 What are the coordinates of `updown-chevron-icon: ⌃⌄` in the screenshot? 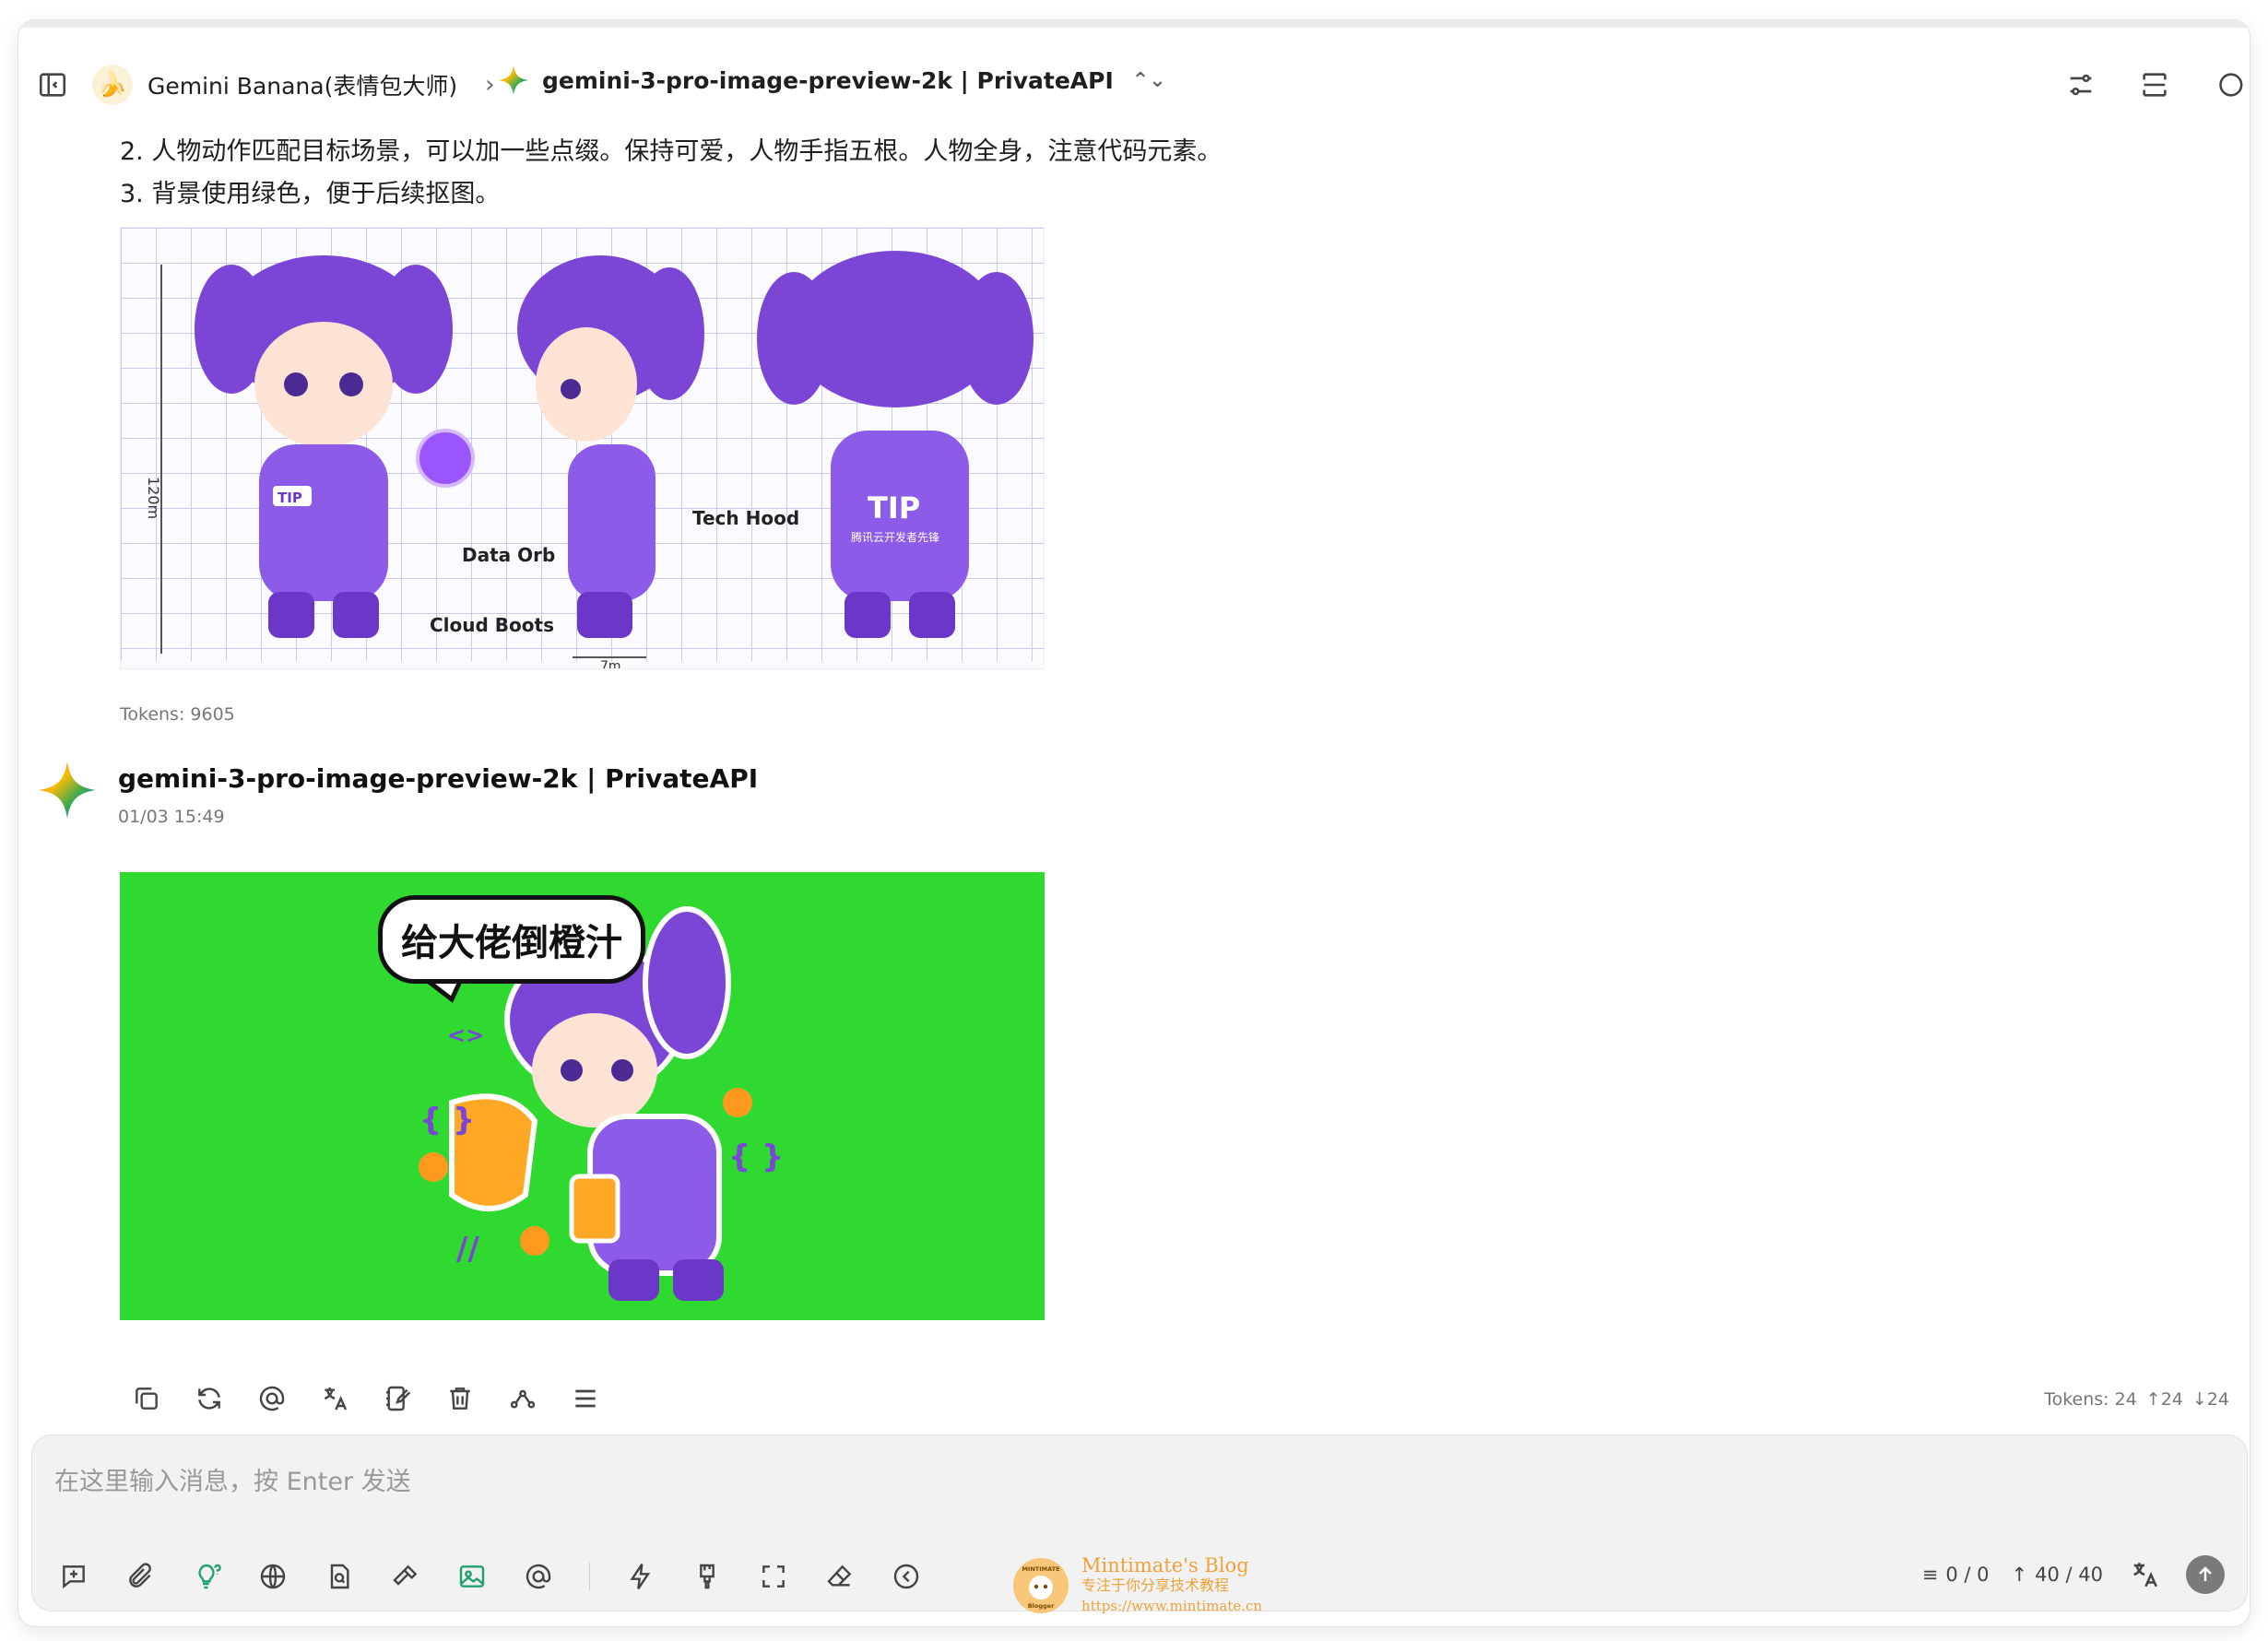 It's located at (1149, 80).